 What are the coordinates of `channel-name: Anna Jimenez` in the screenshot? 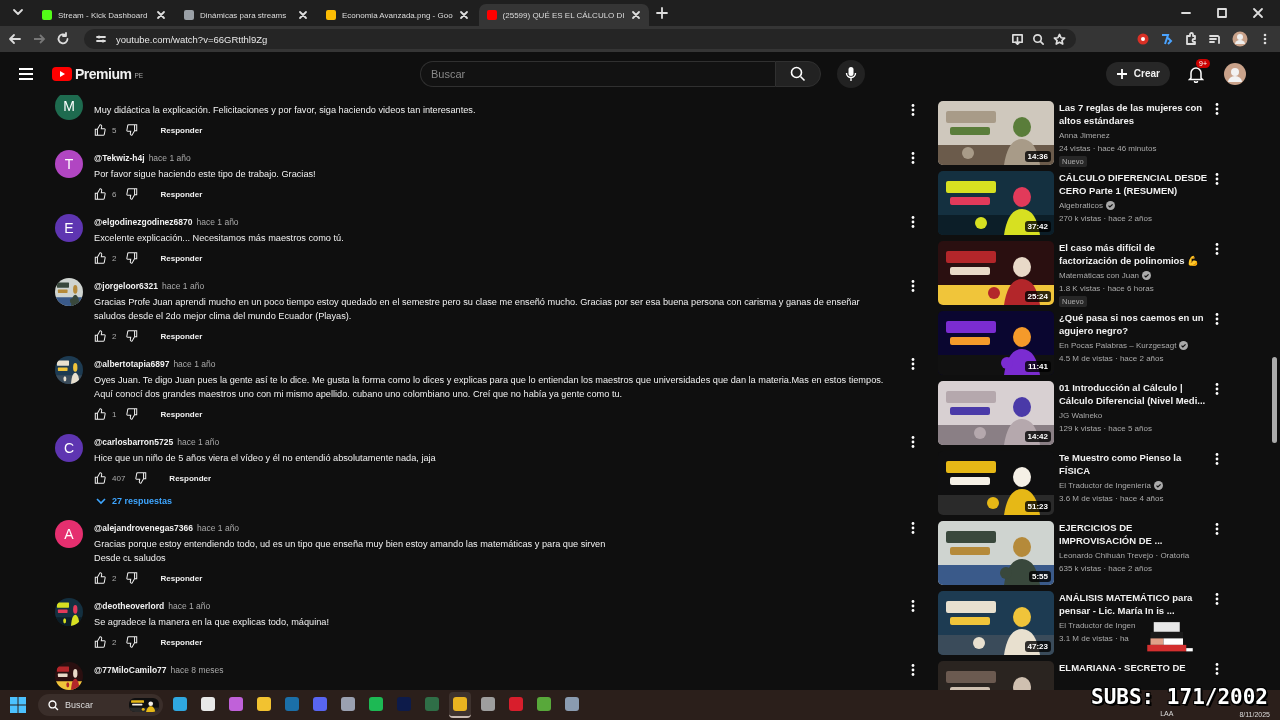 It's located at (1084, 135).